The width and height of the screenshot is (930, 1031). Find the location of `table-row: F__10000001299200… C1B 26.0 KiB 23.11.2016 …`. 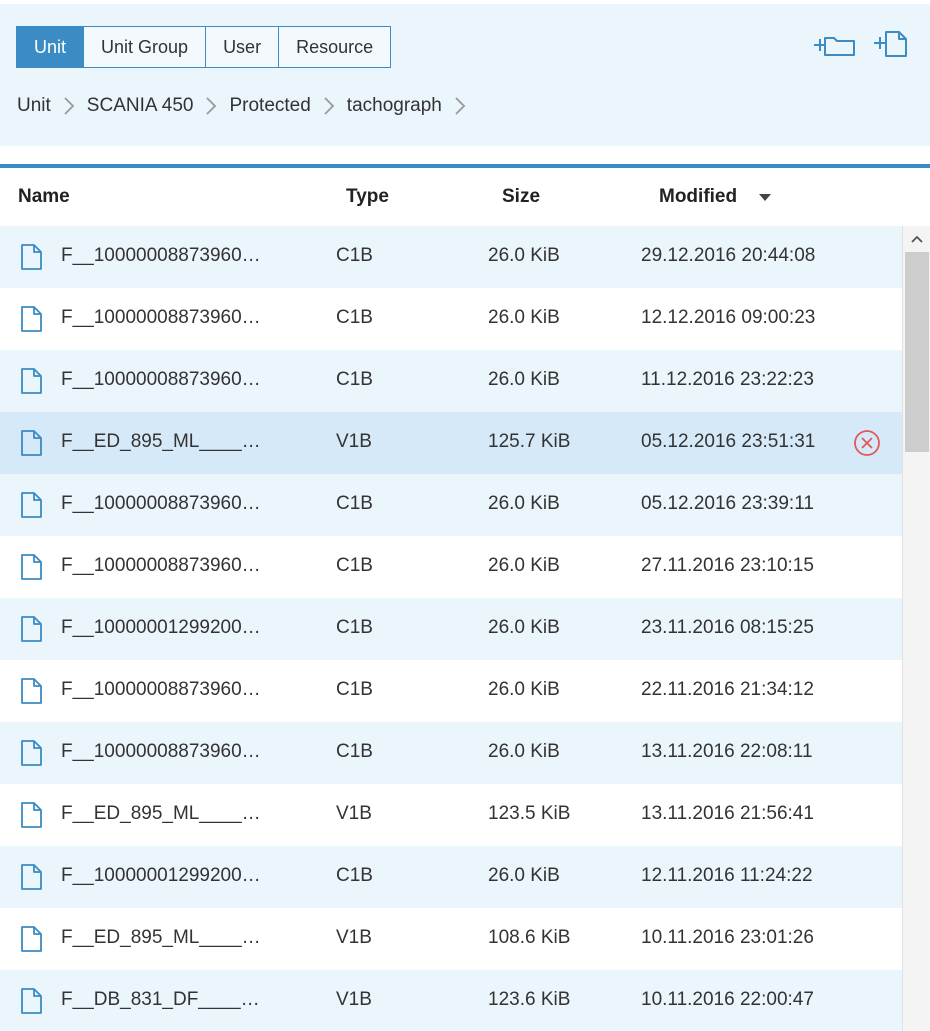

table-row: F__10000001299200… C1B 26.0 KiB 23.11.2016 … is located at coordinates (451, 629).